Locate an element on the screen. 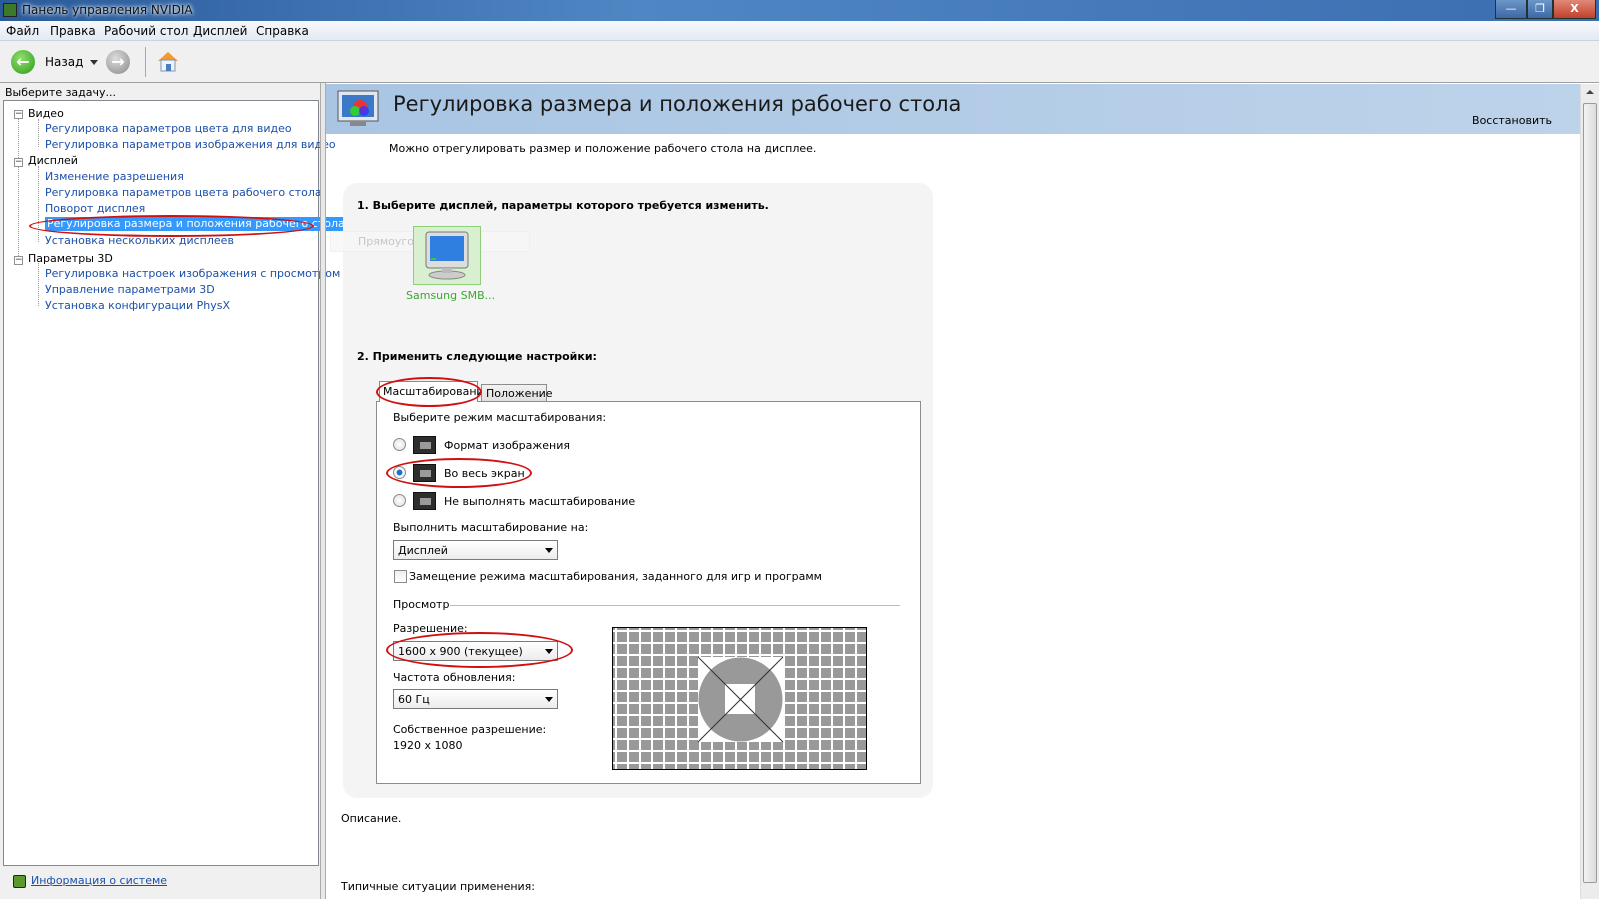 The height and width of the screenshot is (899, 1599). no-scaling-icon is located at coordinates (424, 501).